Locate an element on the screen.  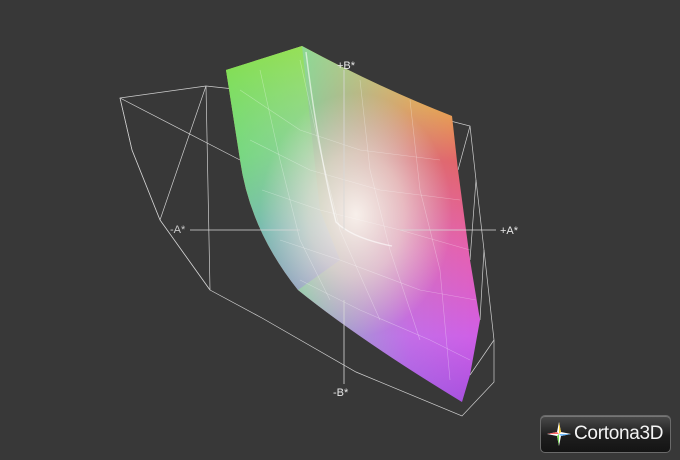
axis-label-minus-a: -A* is located at coordinates (178, 230).